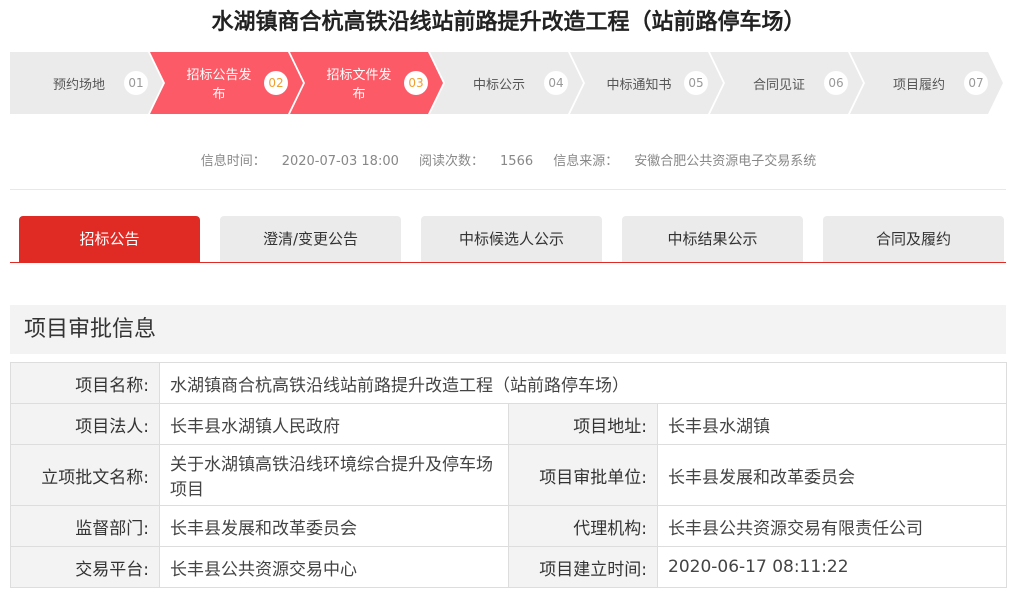 This screenshot has width=1017, height=597. I want to click on step-3: 招标文件发布 03, so click(366, 83).